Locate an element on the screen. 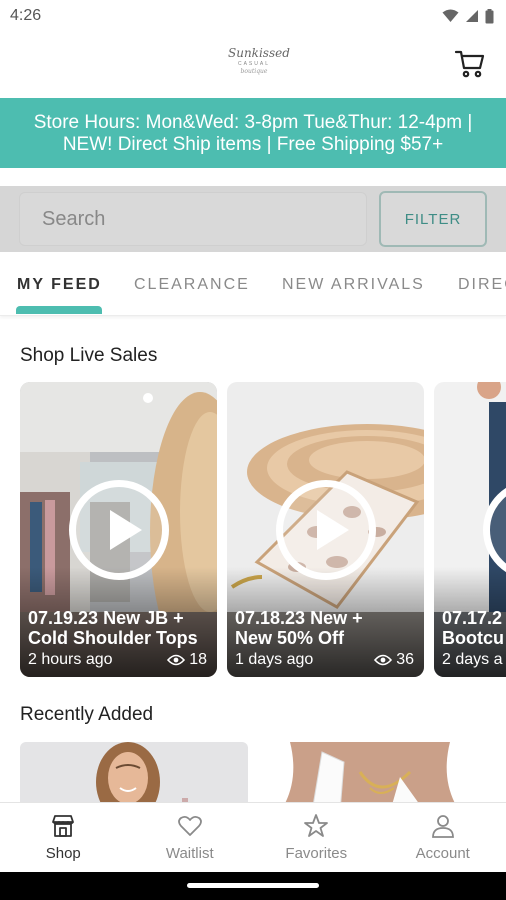  tab-my-feed: MY FEED is located at coordinates (59, 285).